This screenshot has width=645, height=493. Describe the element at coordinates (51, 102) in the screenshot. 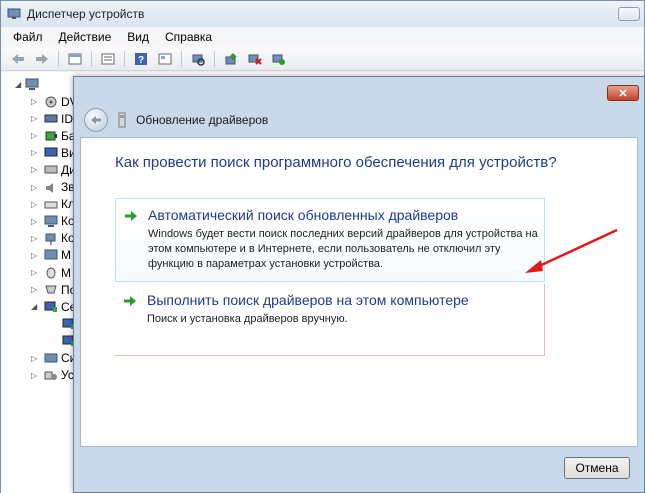

I see `dvd-drive-icon` at that location.